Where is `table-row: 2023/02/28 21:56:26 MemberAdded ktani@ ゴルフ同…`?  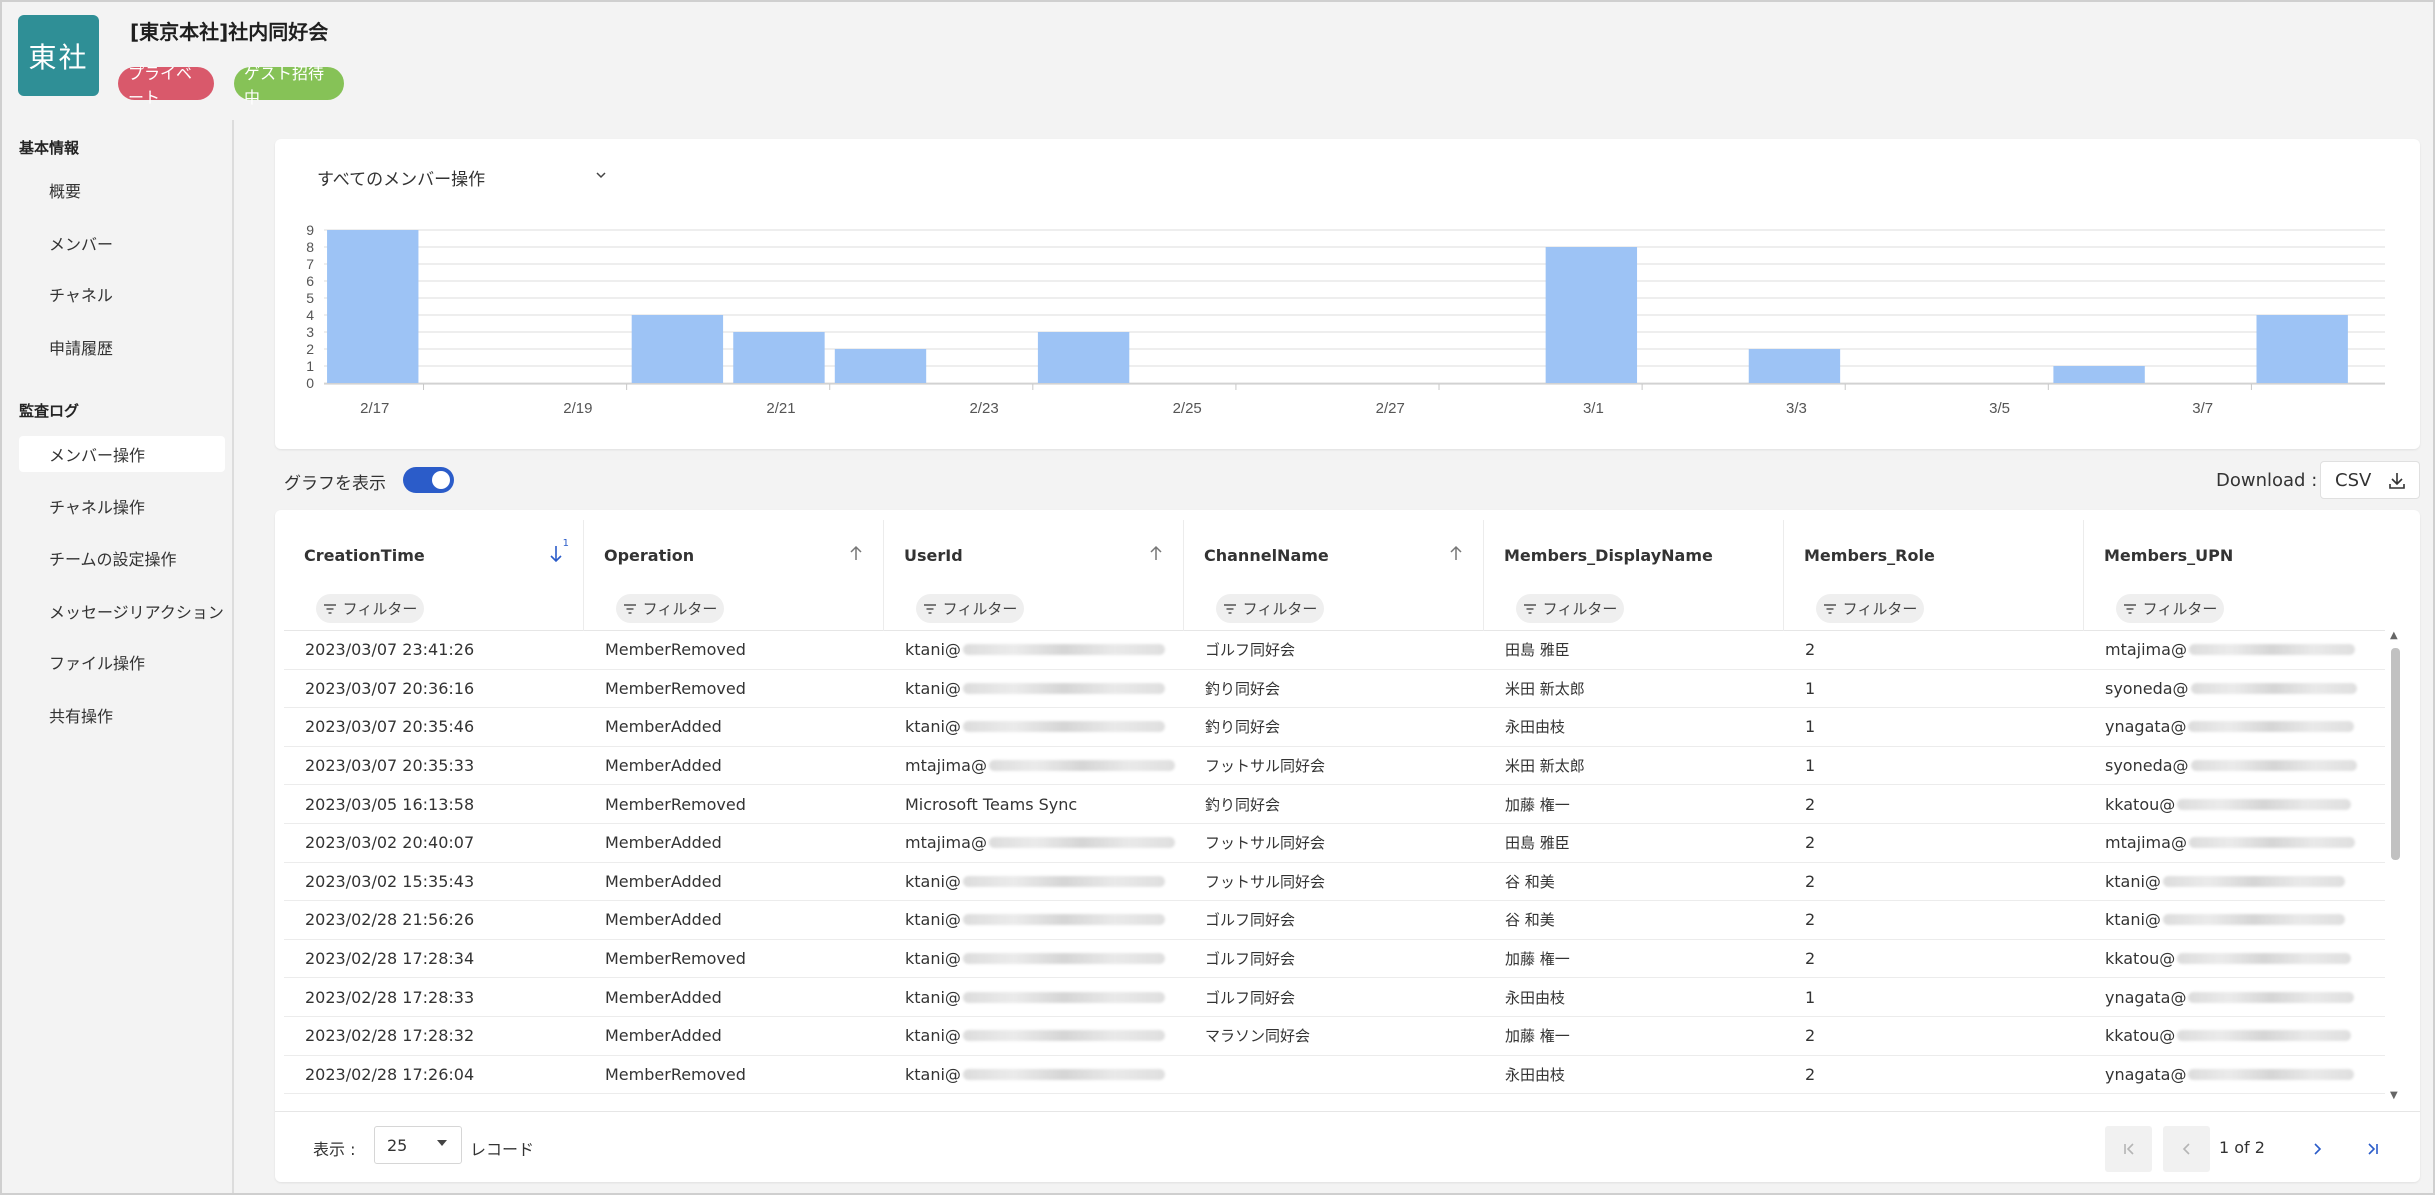
table-row: 2023/02/28 21:56:26 MemberAdded ktani@ ゴルフ同… is located at coordinates (1334, 920).